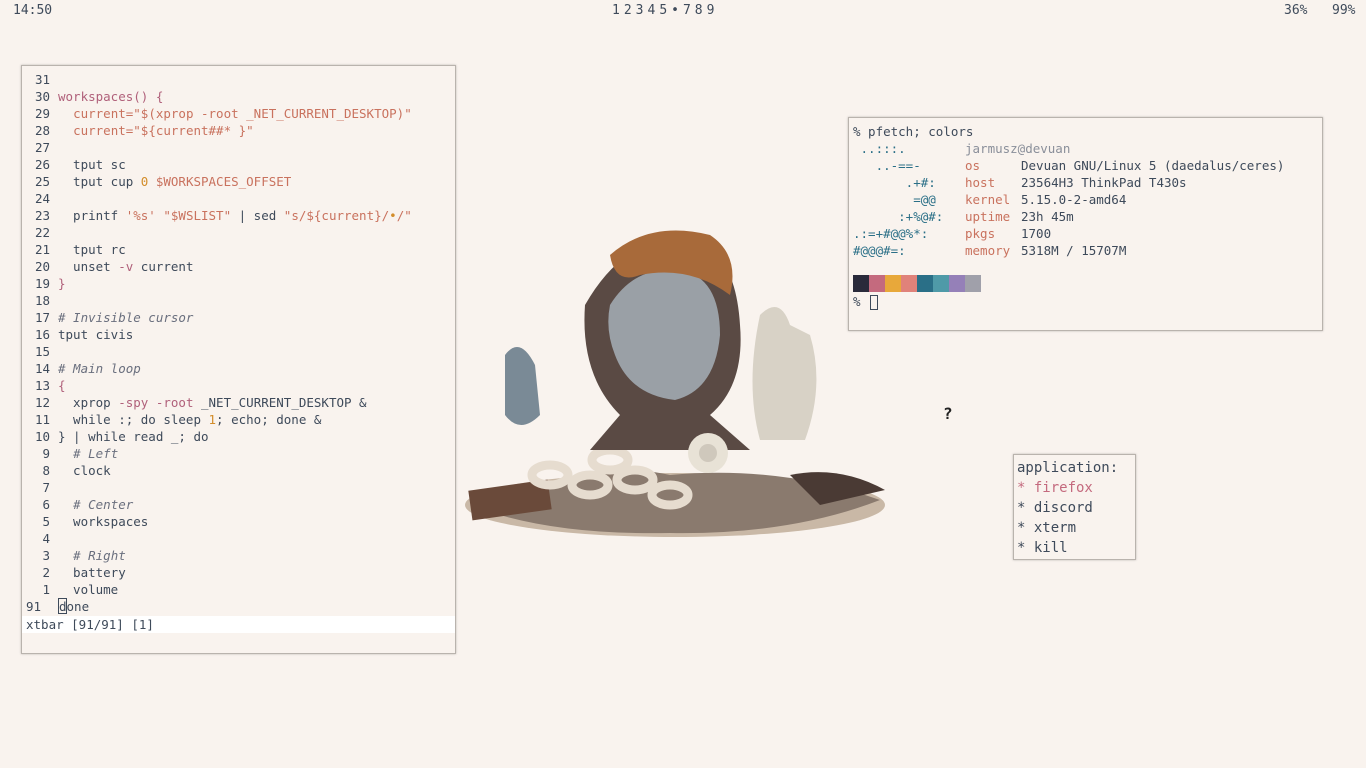 The image size is (1366, 768). Describe the element at coordinates (217, 232) in the screenshot. I see `code-line: 22` at that location.